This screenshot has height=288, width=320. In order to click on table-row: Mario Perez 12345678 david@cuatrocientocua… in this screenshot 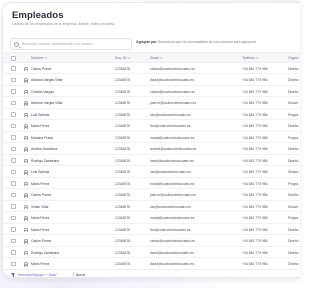, I will do `click(151, 264)`.